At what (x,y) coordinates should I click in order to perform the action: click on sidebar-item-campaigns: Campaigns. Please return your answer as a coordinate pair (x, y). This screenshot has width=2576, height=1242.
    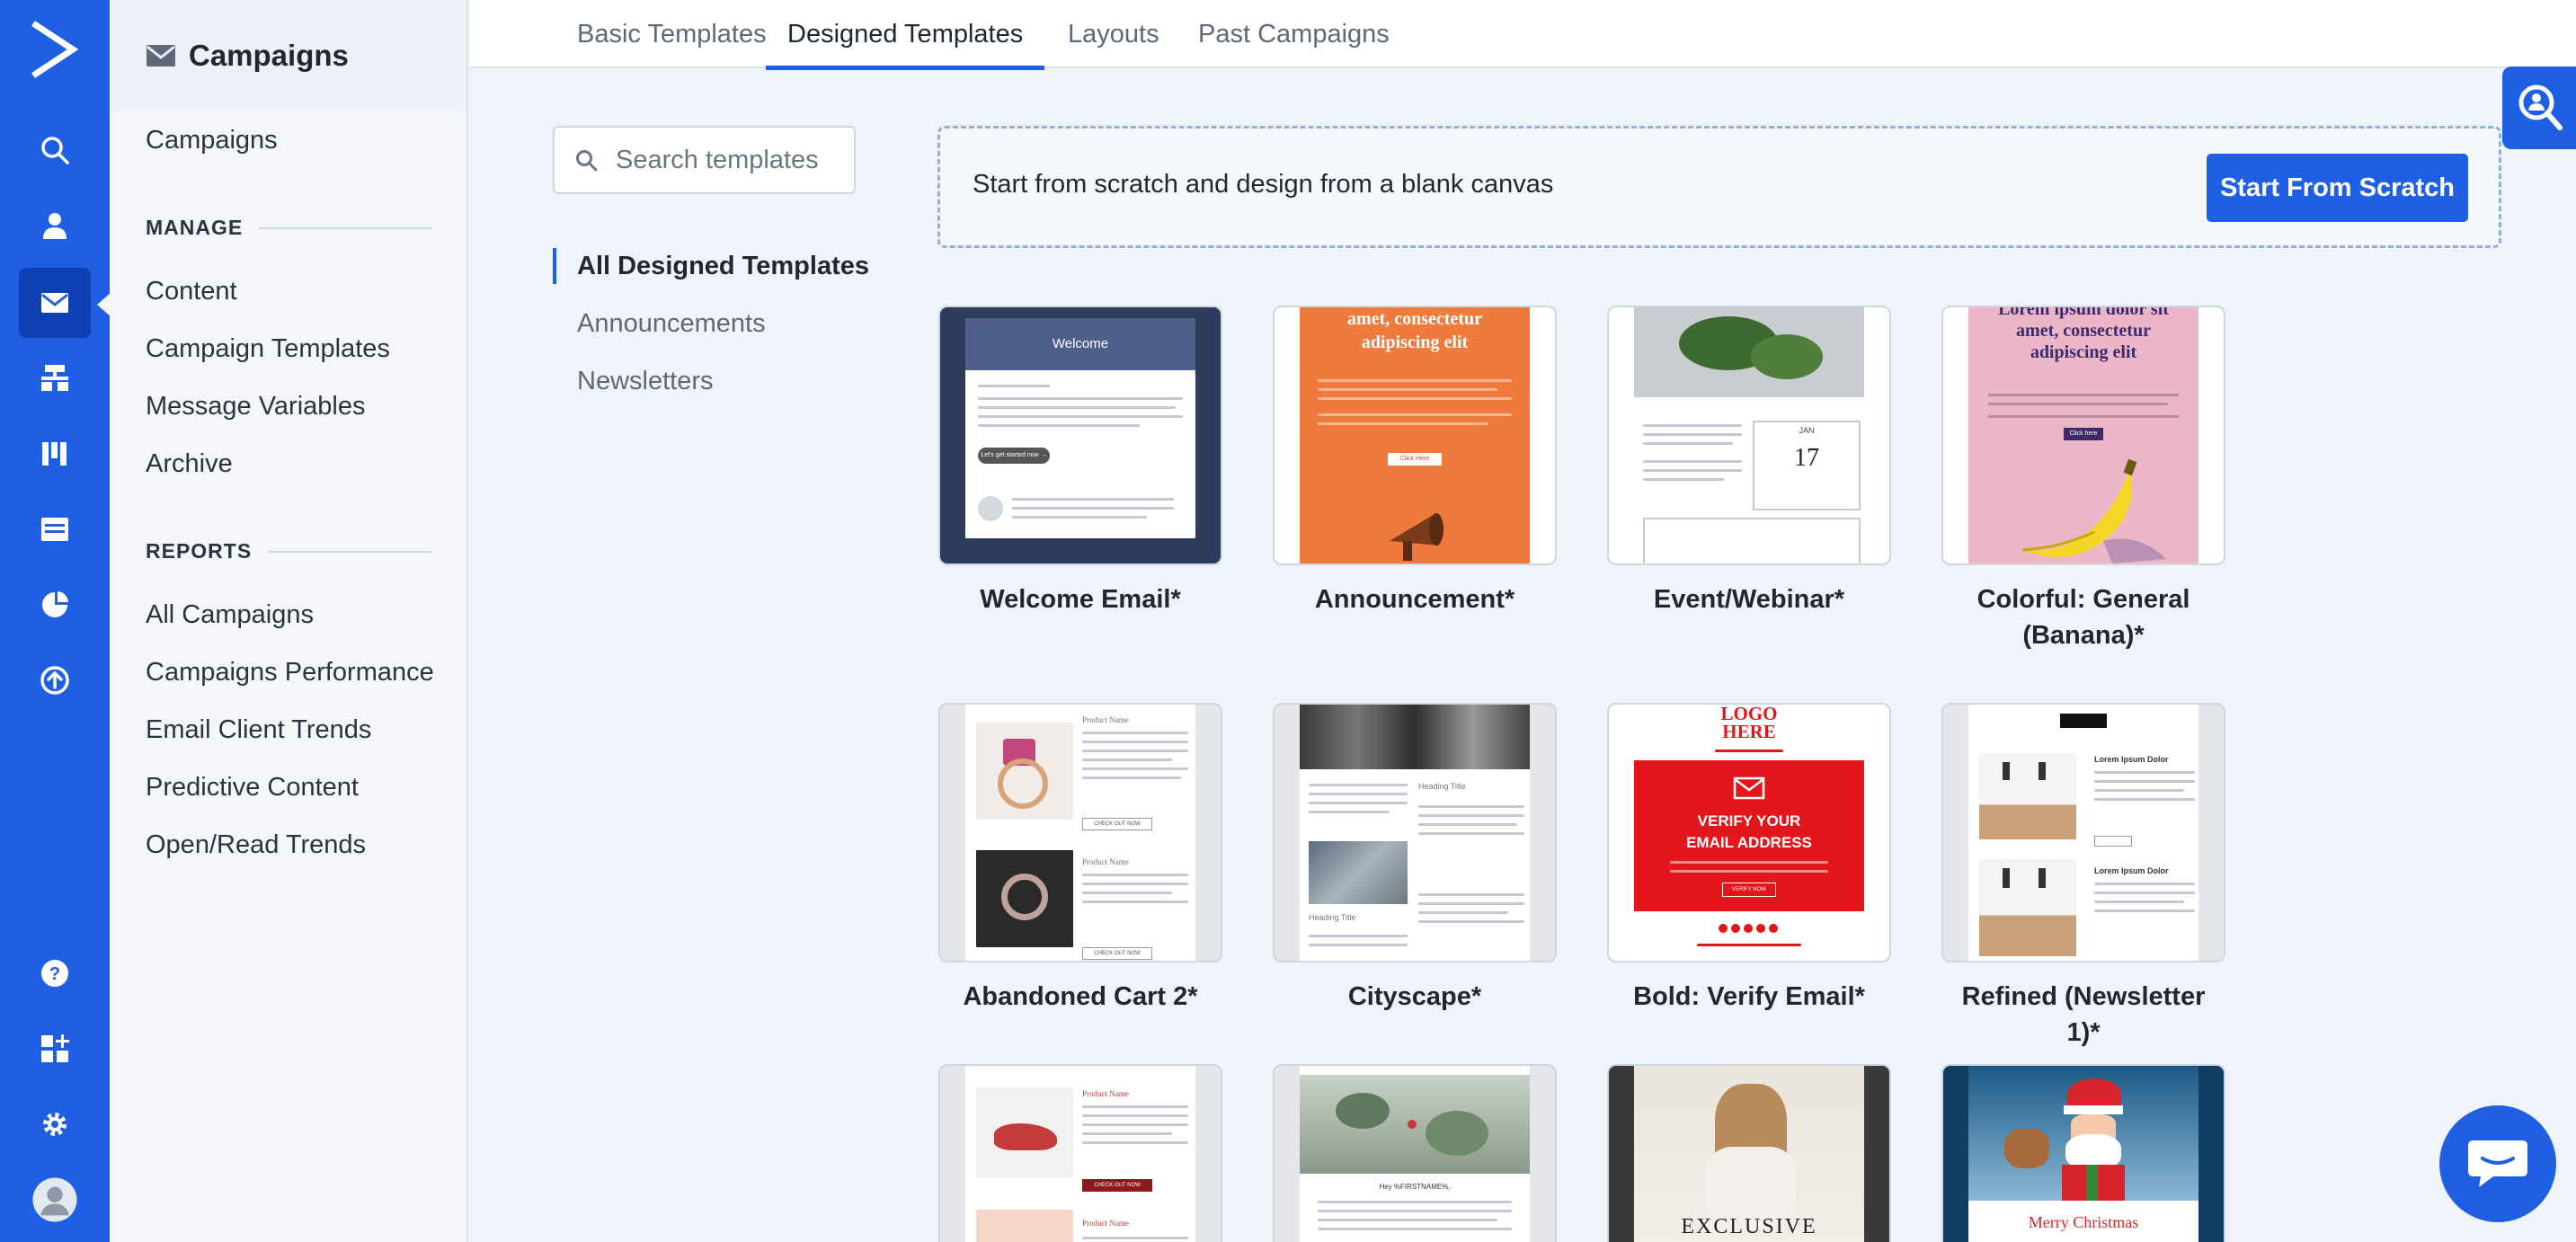
    Looking at the image, I should click on (212, 140).